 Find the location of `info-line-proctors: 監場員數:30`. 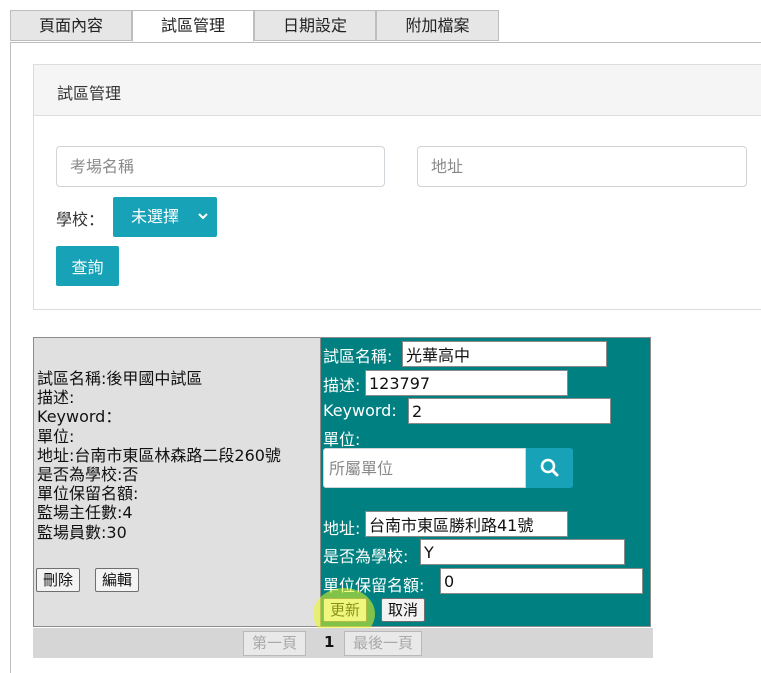

info-line-proctors: 監場員數:30 is located at coordinates (82, 532).